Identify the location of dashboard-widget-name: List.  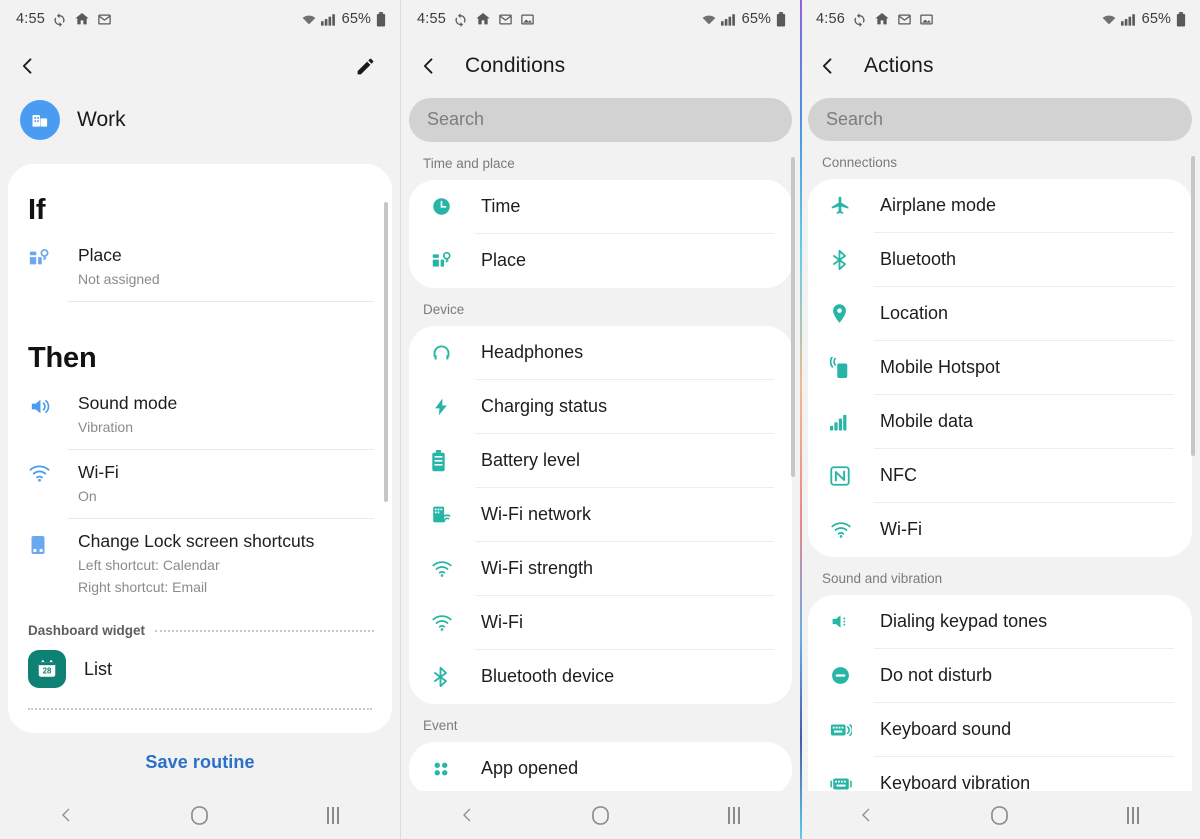
(98, 668).